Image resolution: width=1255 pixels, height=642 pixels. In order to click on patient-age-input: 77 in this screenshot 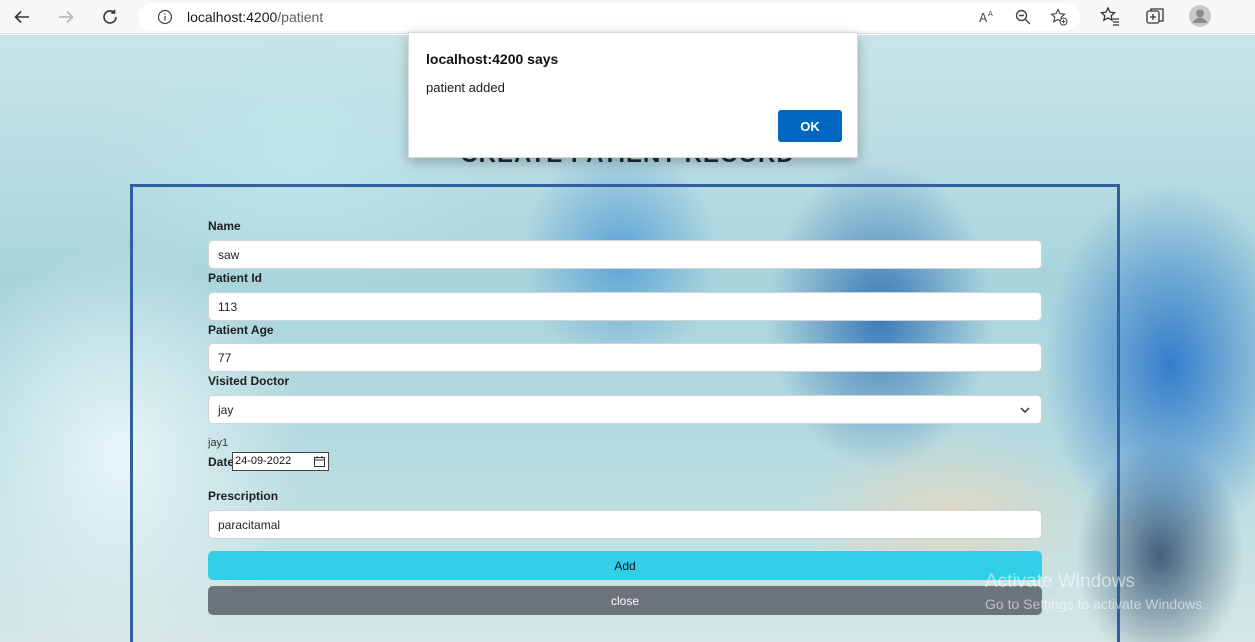, I will do `click(625, 357)`.